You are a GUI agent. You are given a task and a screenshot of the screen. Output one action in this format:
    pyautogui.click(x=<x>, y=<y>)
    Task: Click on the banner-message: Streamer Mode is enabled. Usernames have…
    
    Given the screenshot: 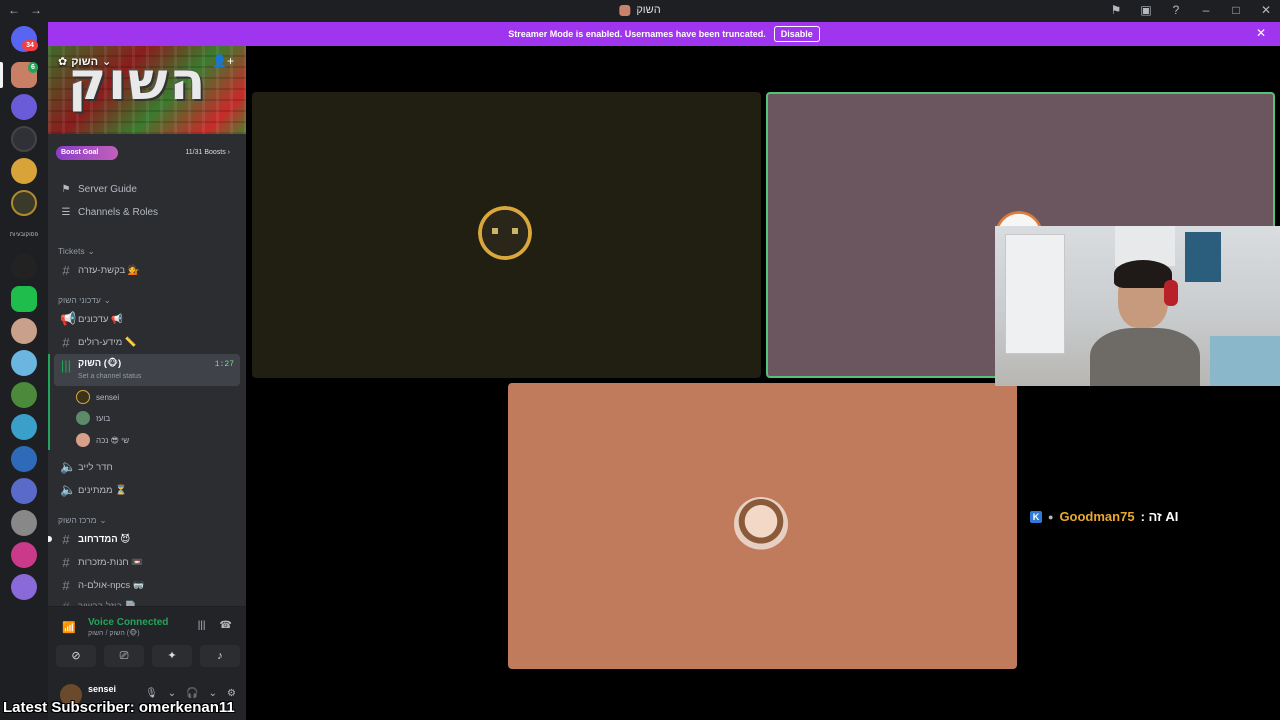 What is the action you would take?
    pyautogui.click(x=637, y=34)
    